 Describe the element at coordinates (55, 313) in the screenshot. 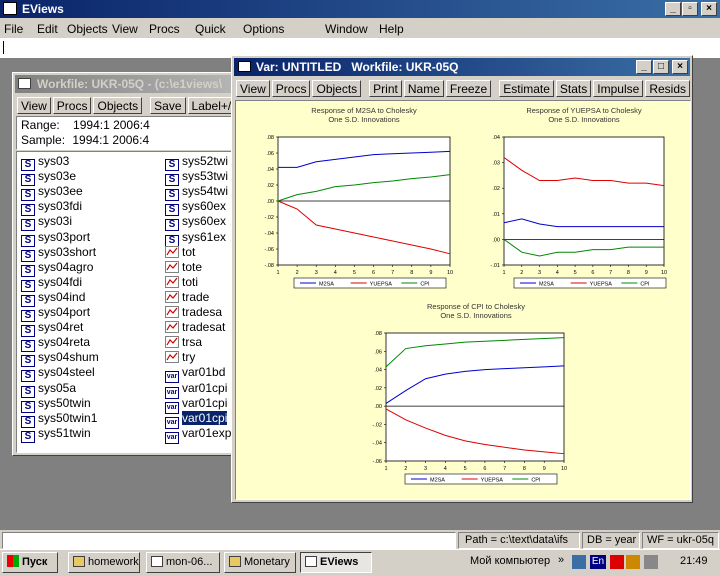

I see `list-item: Ssys04port` at that location.